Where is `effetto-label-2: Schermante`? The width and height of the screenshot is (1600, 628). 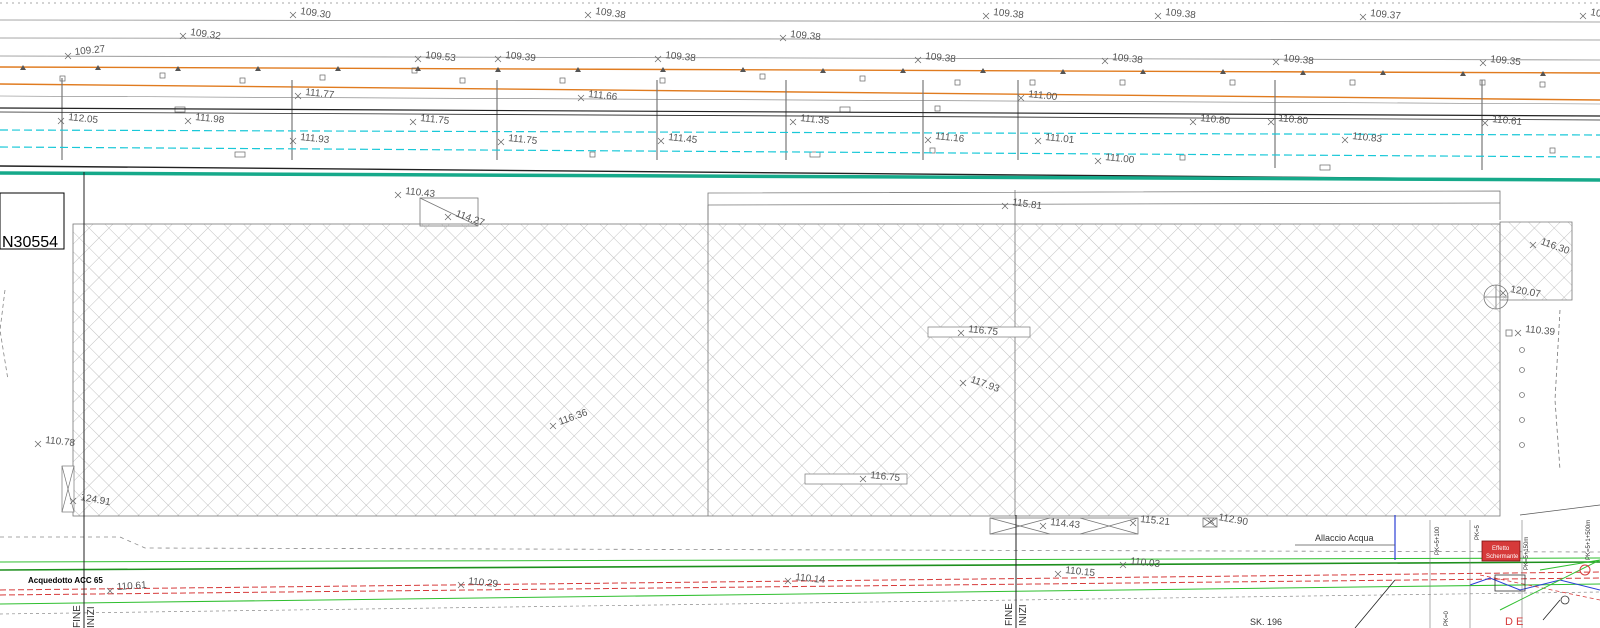
effetto-label-2: Schermante is located at coordinates (1502, 557).